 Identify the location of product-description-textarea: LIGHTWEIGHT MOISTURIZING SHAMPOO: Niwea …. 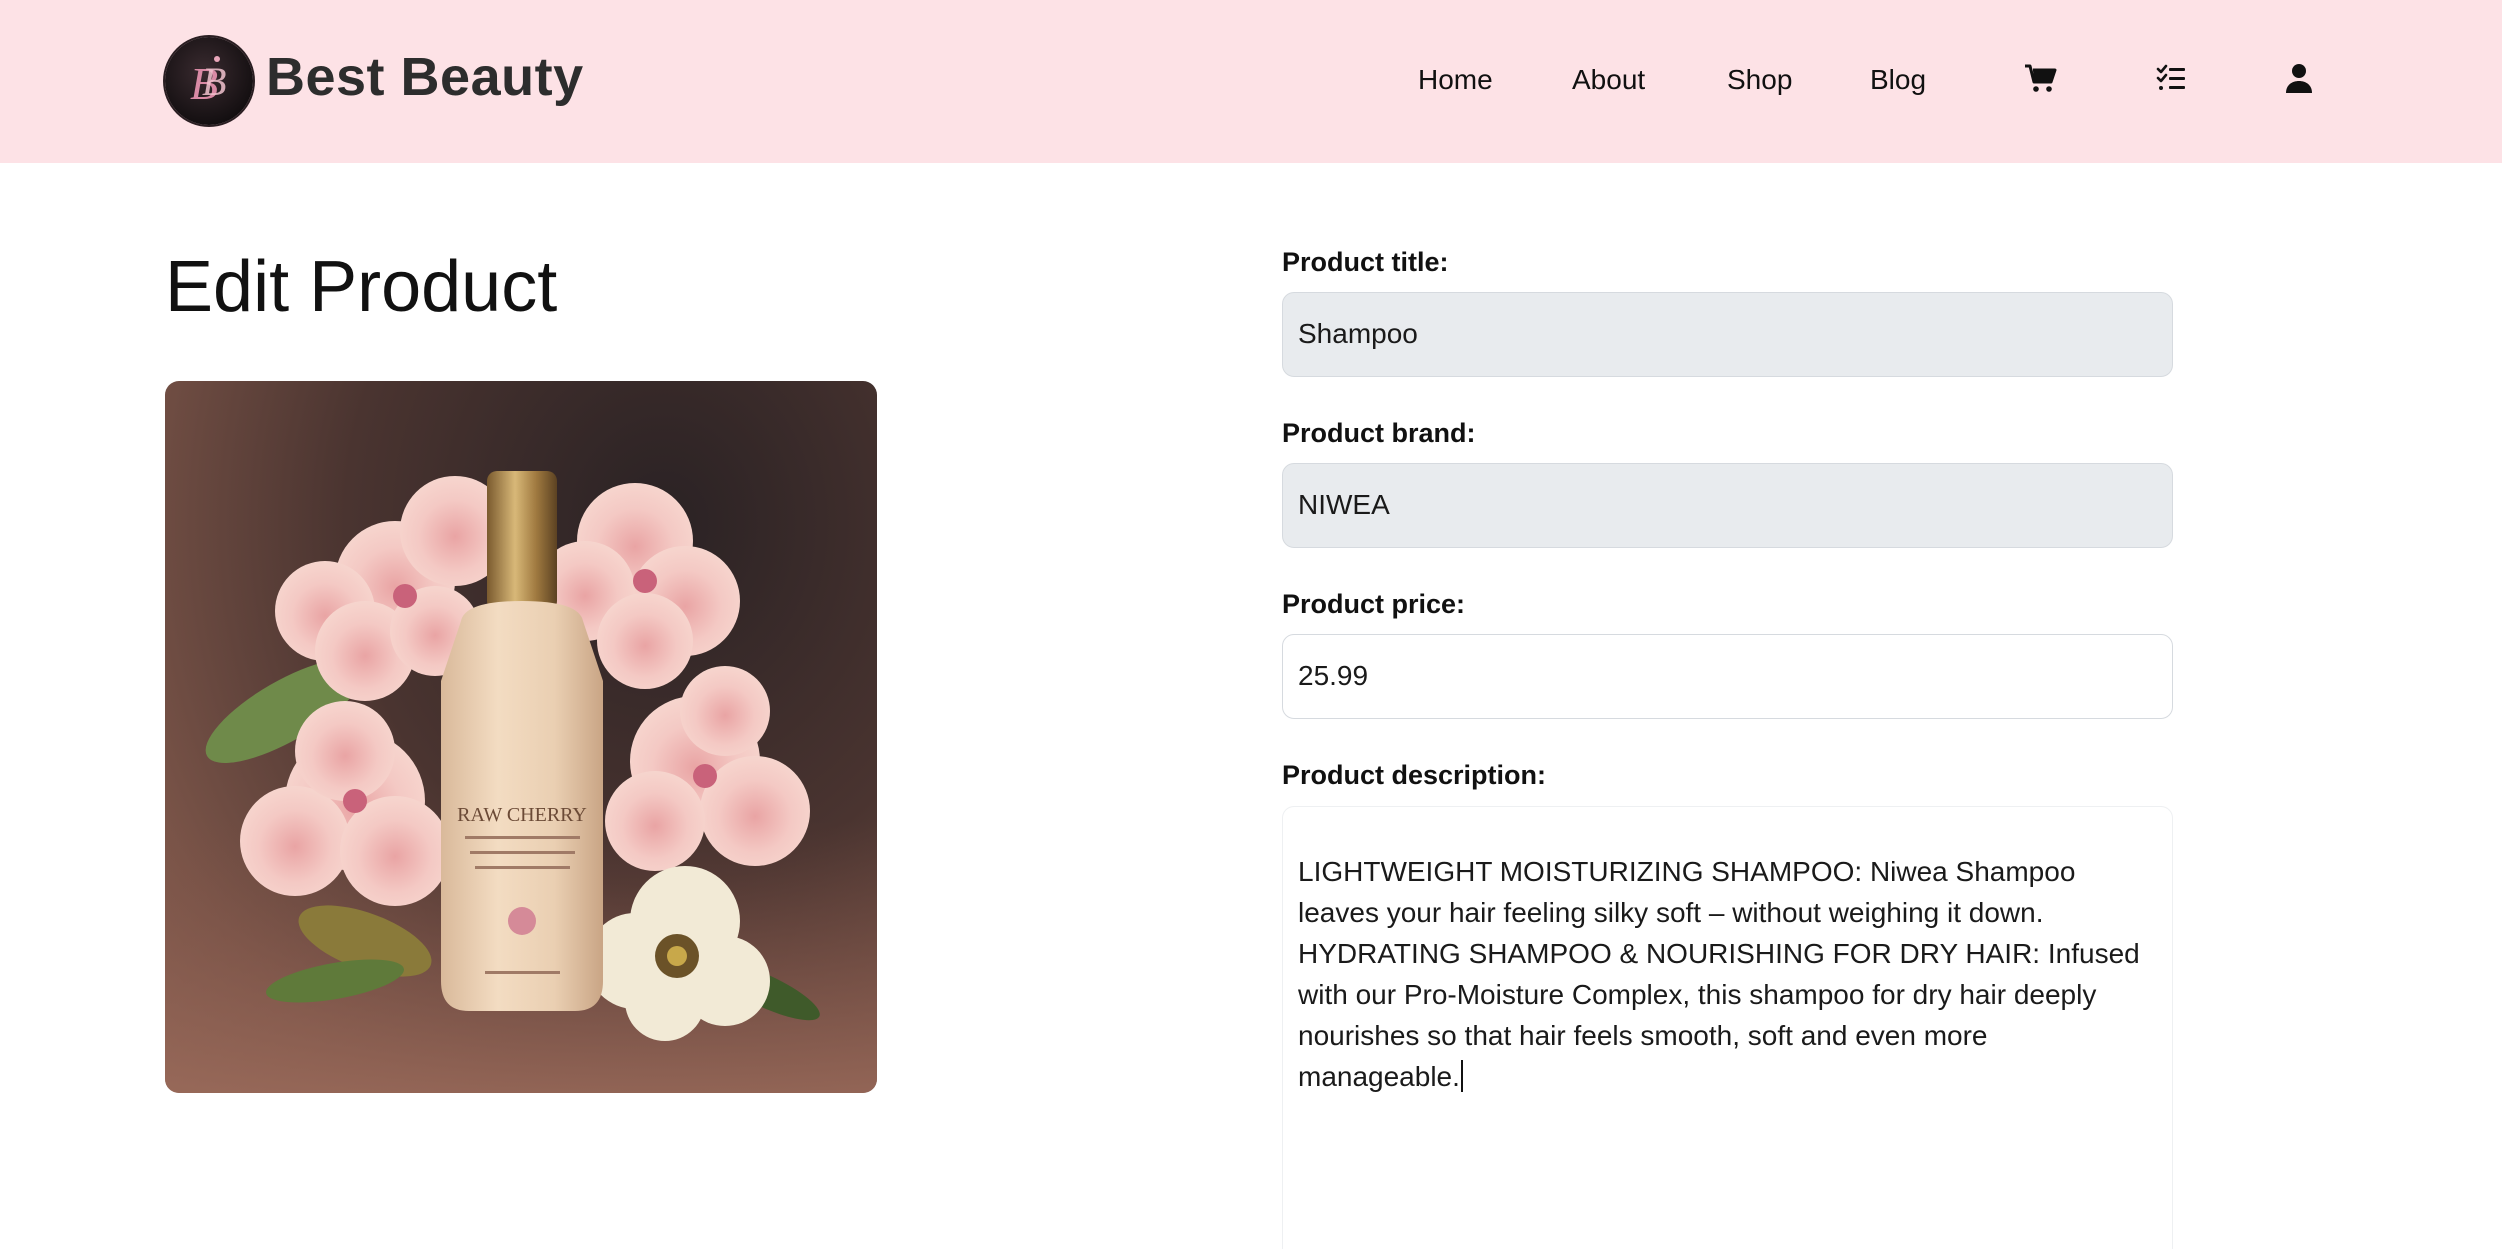
(1727, 1027).